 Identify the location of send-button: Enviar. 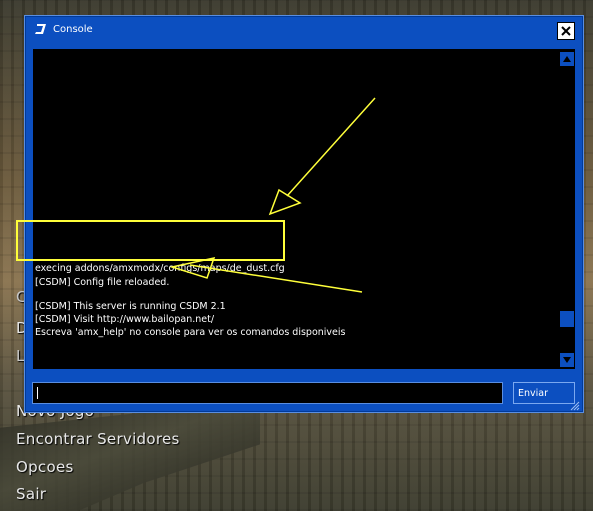
(544, 393).